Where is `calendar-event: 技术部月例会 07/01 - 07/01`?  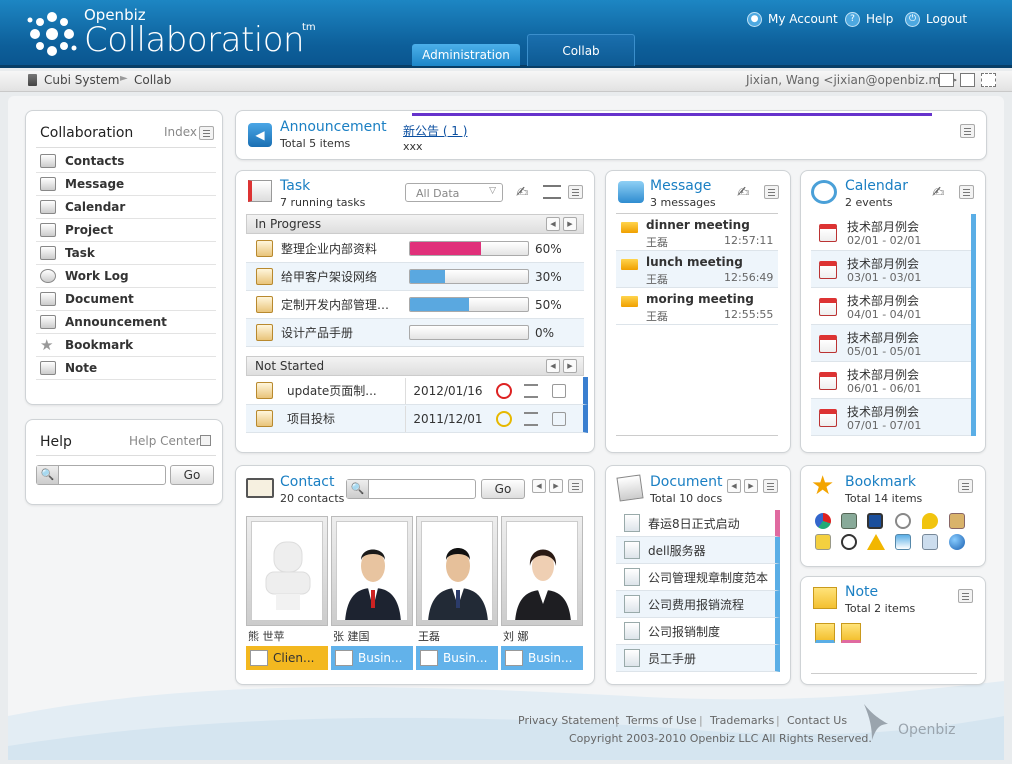 calendar-event: 技术部月例会 07/01 - 07/01 is located at coordinates (891, 417).